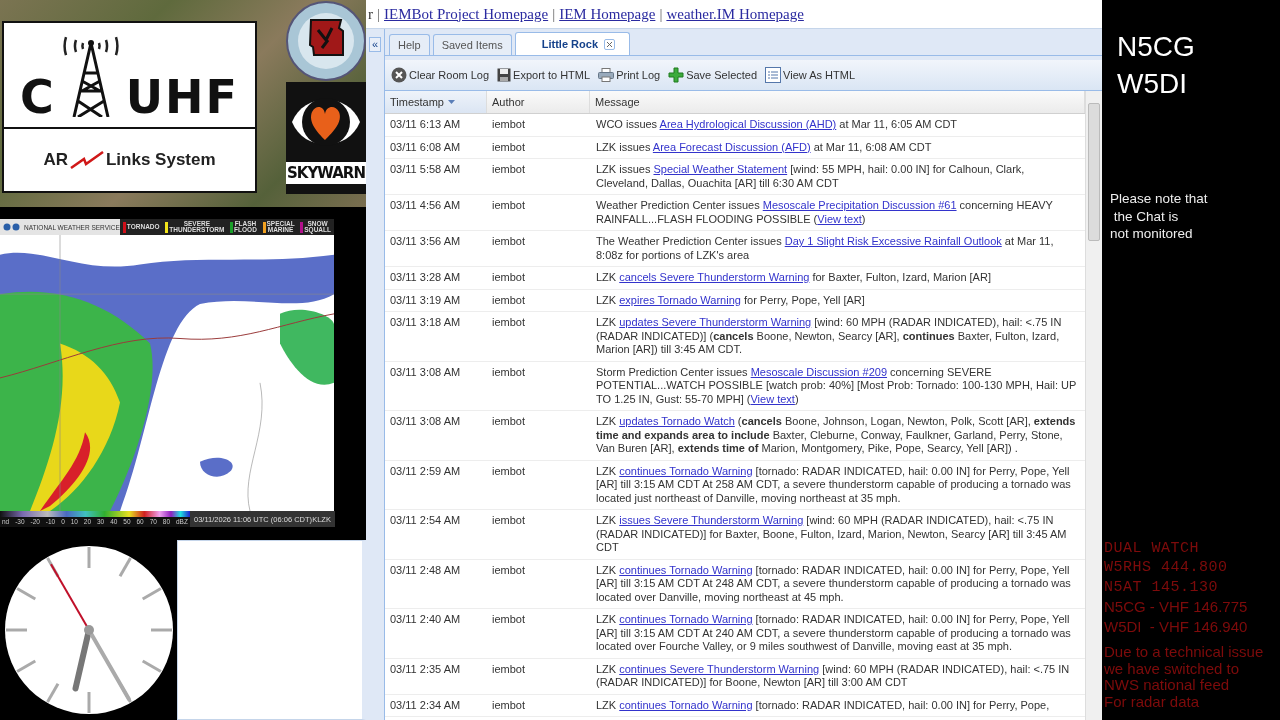 The image size is (1280, 720). I want to click on message-link: Day 1 Slight Risk Excessive Rainfall Outlook, so click(893, 241).